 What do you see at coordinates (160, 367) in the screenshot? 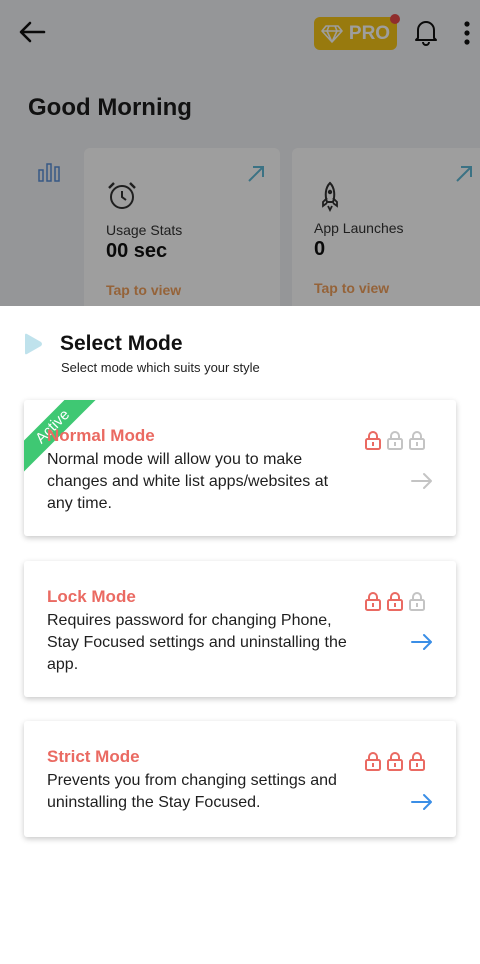
I see `sheet-subtitle: Select mode which suits your style` at bounding box center [160, 367].